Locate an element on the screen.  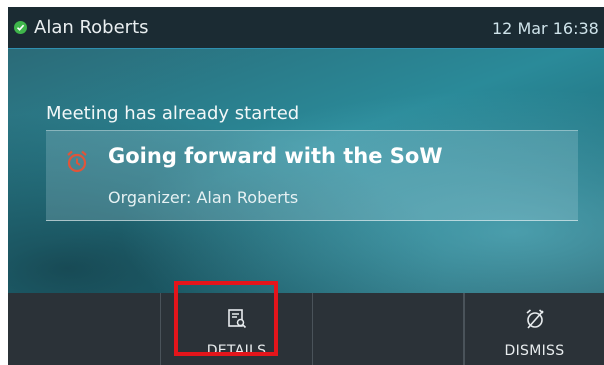
dismiss-alarm-icon is located at coordinates (535, 321).